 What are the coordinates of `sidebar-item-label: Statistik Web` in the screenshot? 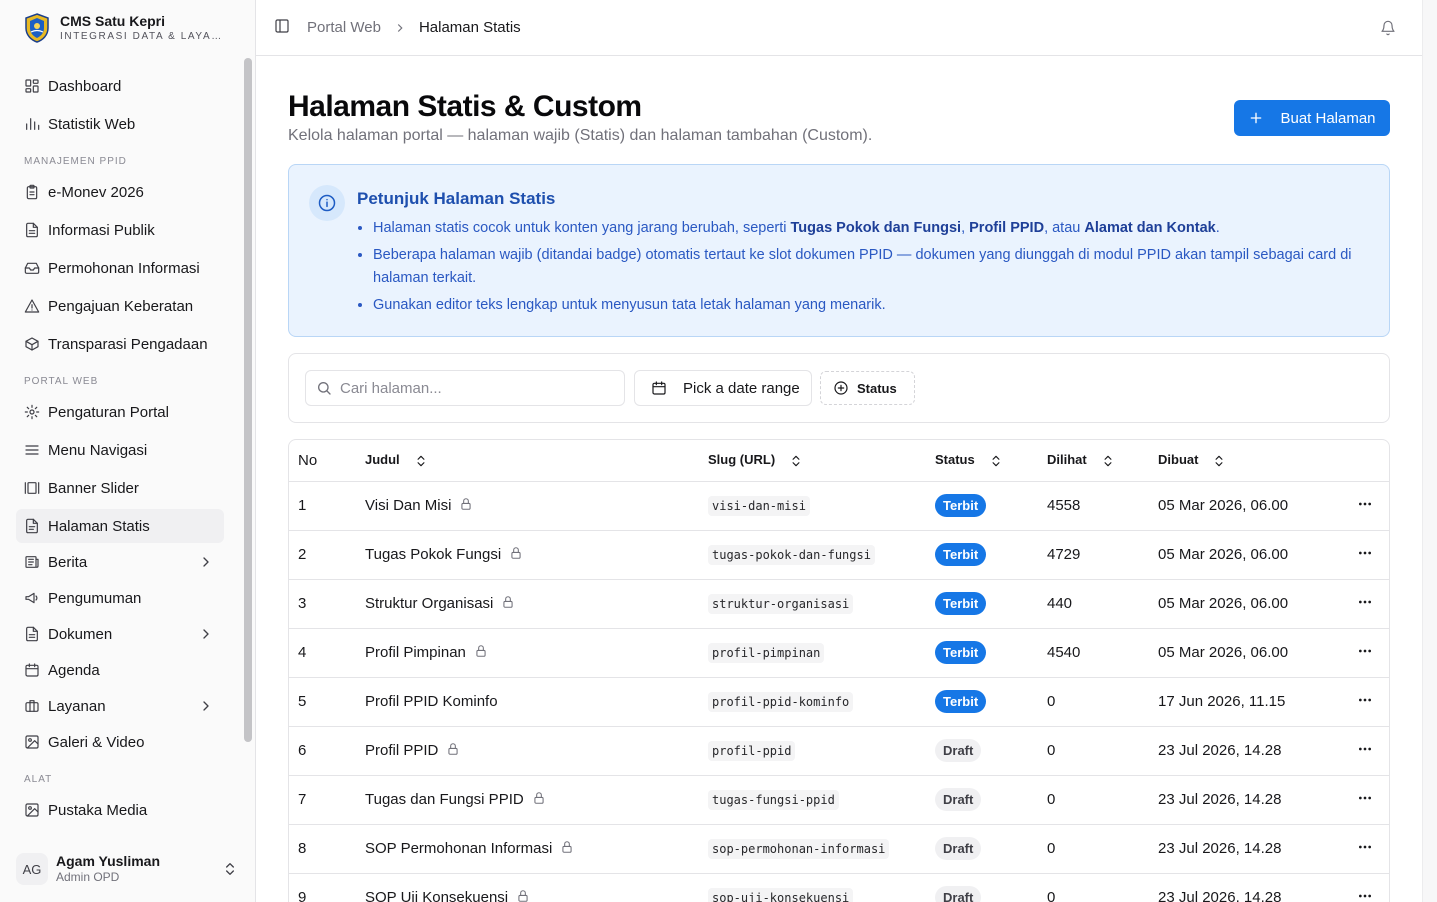 It's located at (92, 124).